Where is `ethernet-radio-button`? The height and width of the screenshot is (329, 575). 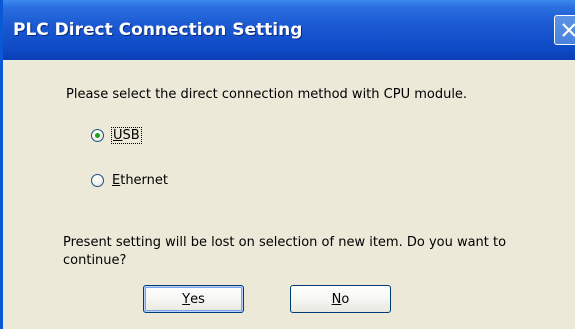
ethernet-radio-button is located at coordinates (97, 180).